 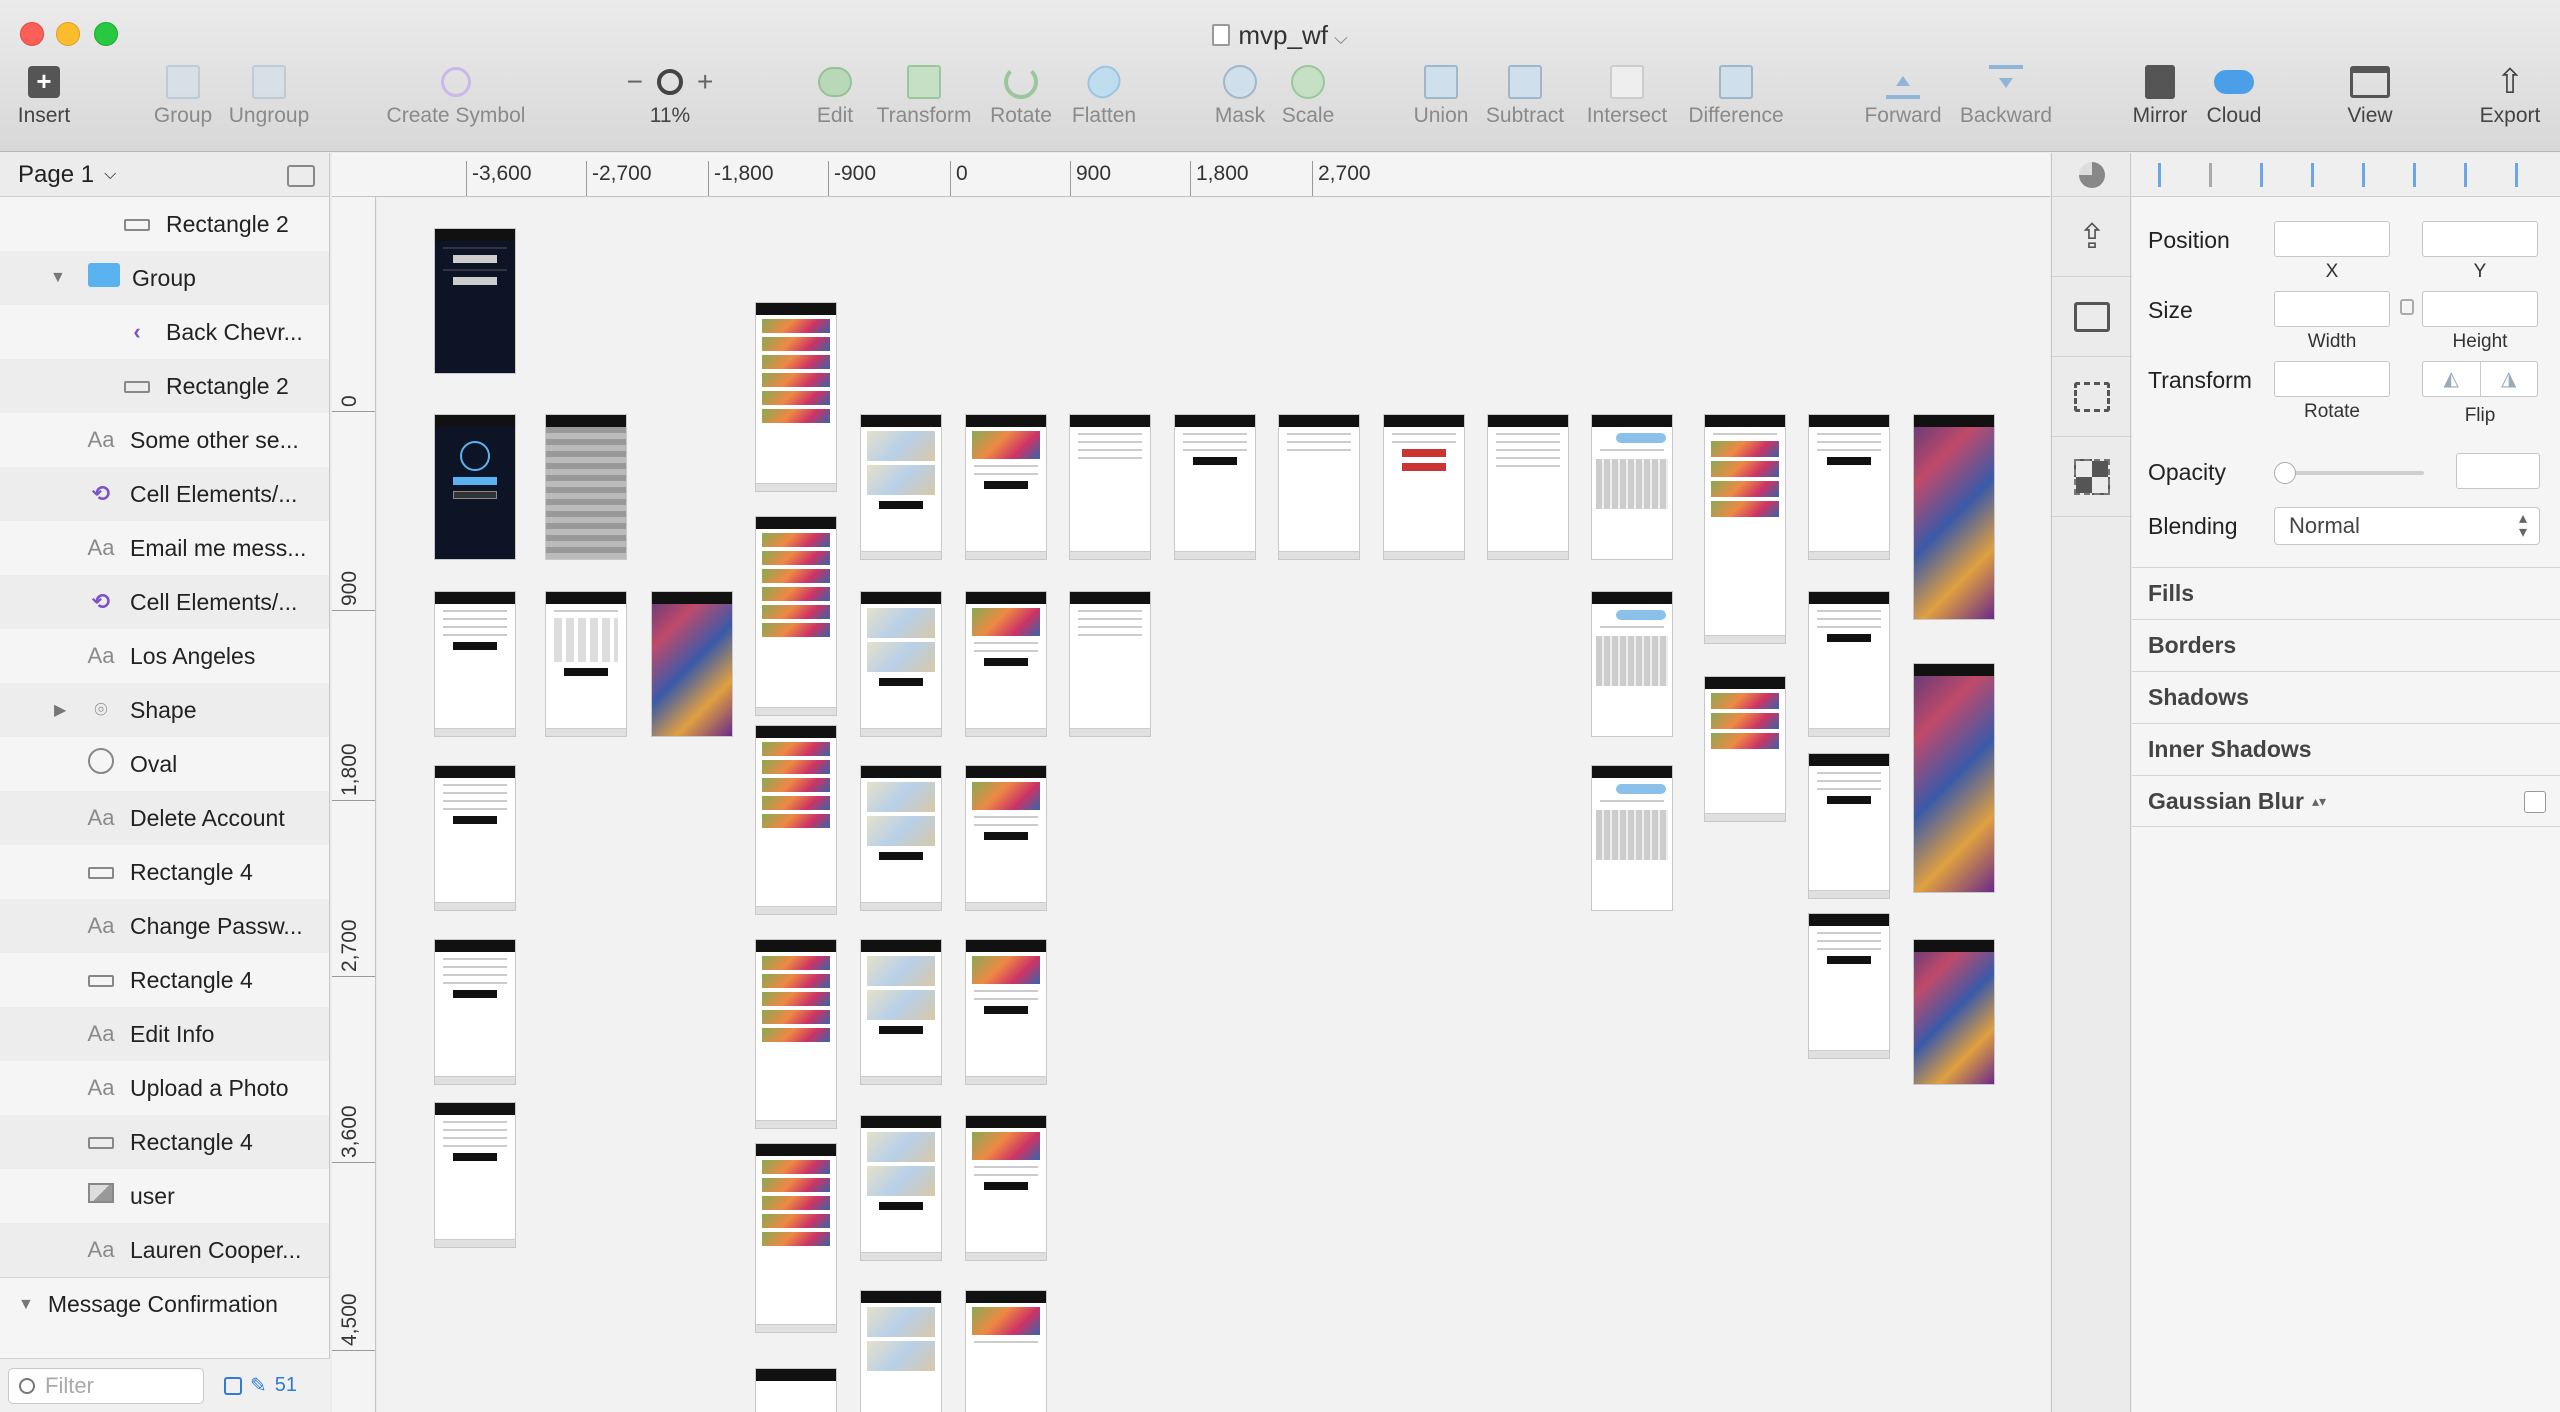 I want to click on transform-button: Transform, so click(x=924, y=102).